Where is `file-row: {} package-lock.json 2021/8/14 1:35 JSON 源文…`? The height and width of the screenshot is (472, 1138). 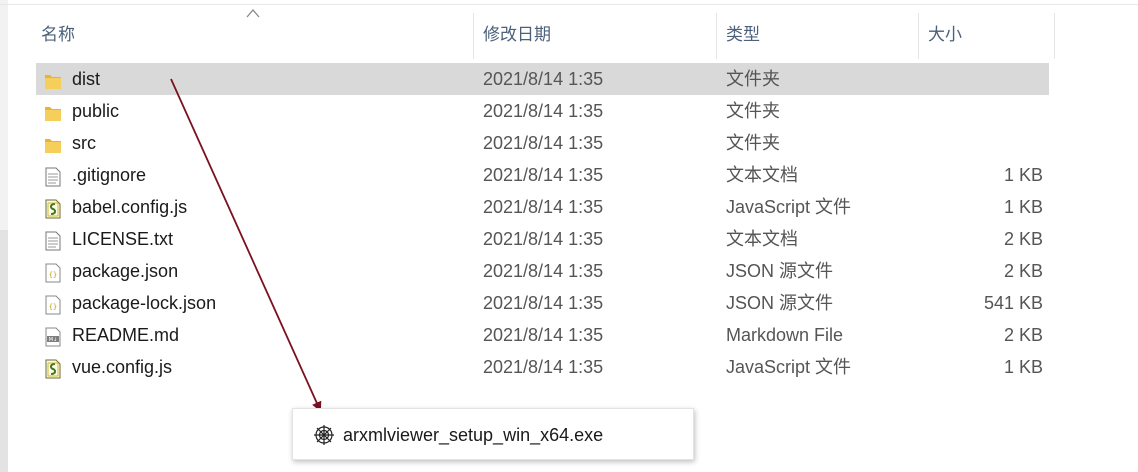
file-row: {} package-lock.json 2021/8/14 1:35 JSON 源文… is located at coordinates (542, 303).